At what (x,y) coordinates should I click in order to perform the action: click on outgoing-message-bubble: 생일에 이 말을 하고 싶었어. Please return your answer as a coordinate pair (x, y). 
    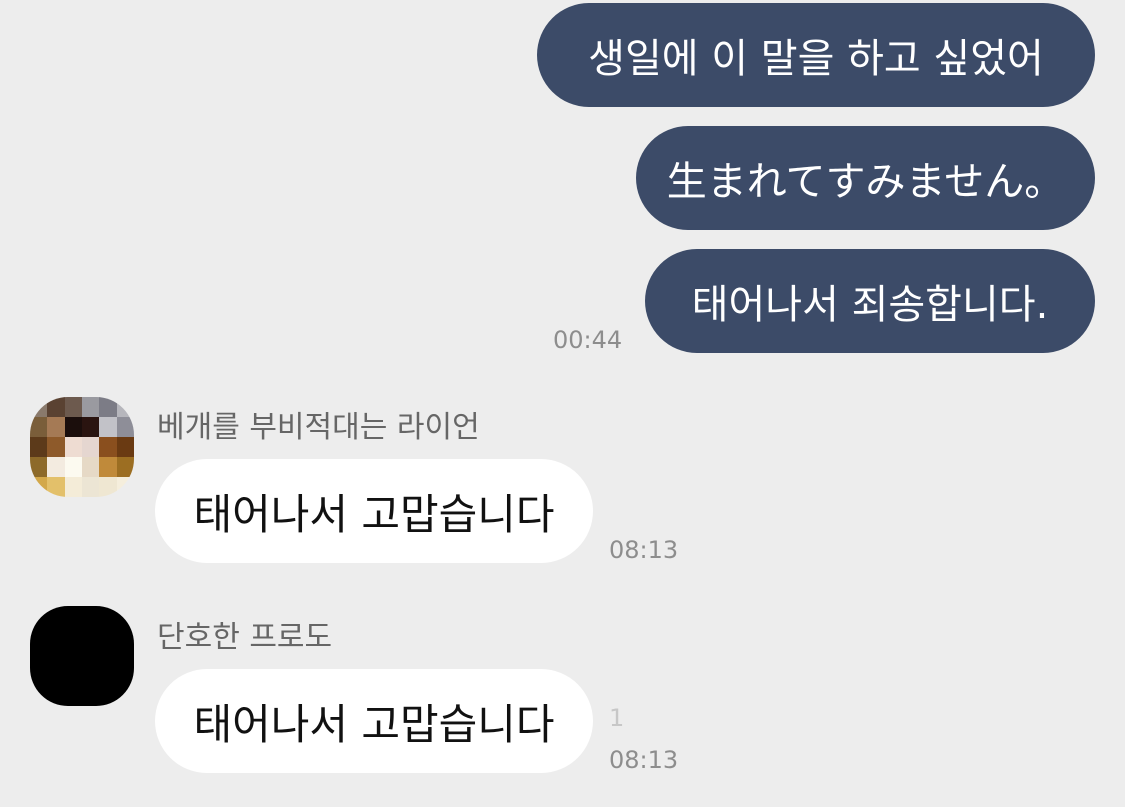
    Looking at the image, I should click on (816, 55).